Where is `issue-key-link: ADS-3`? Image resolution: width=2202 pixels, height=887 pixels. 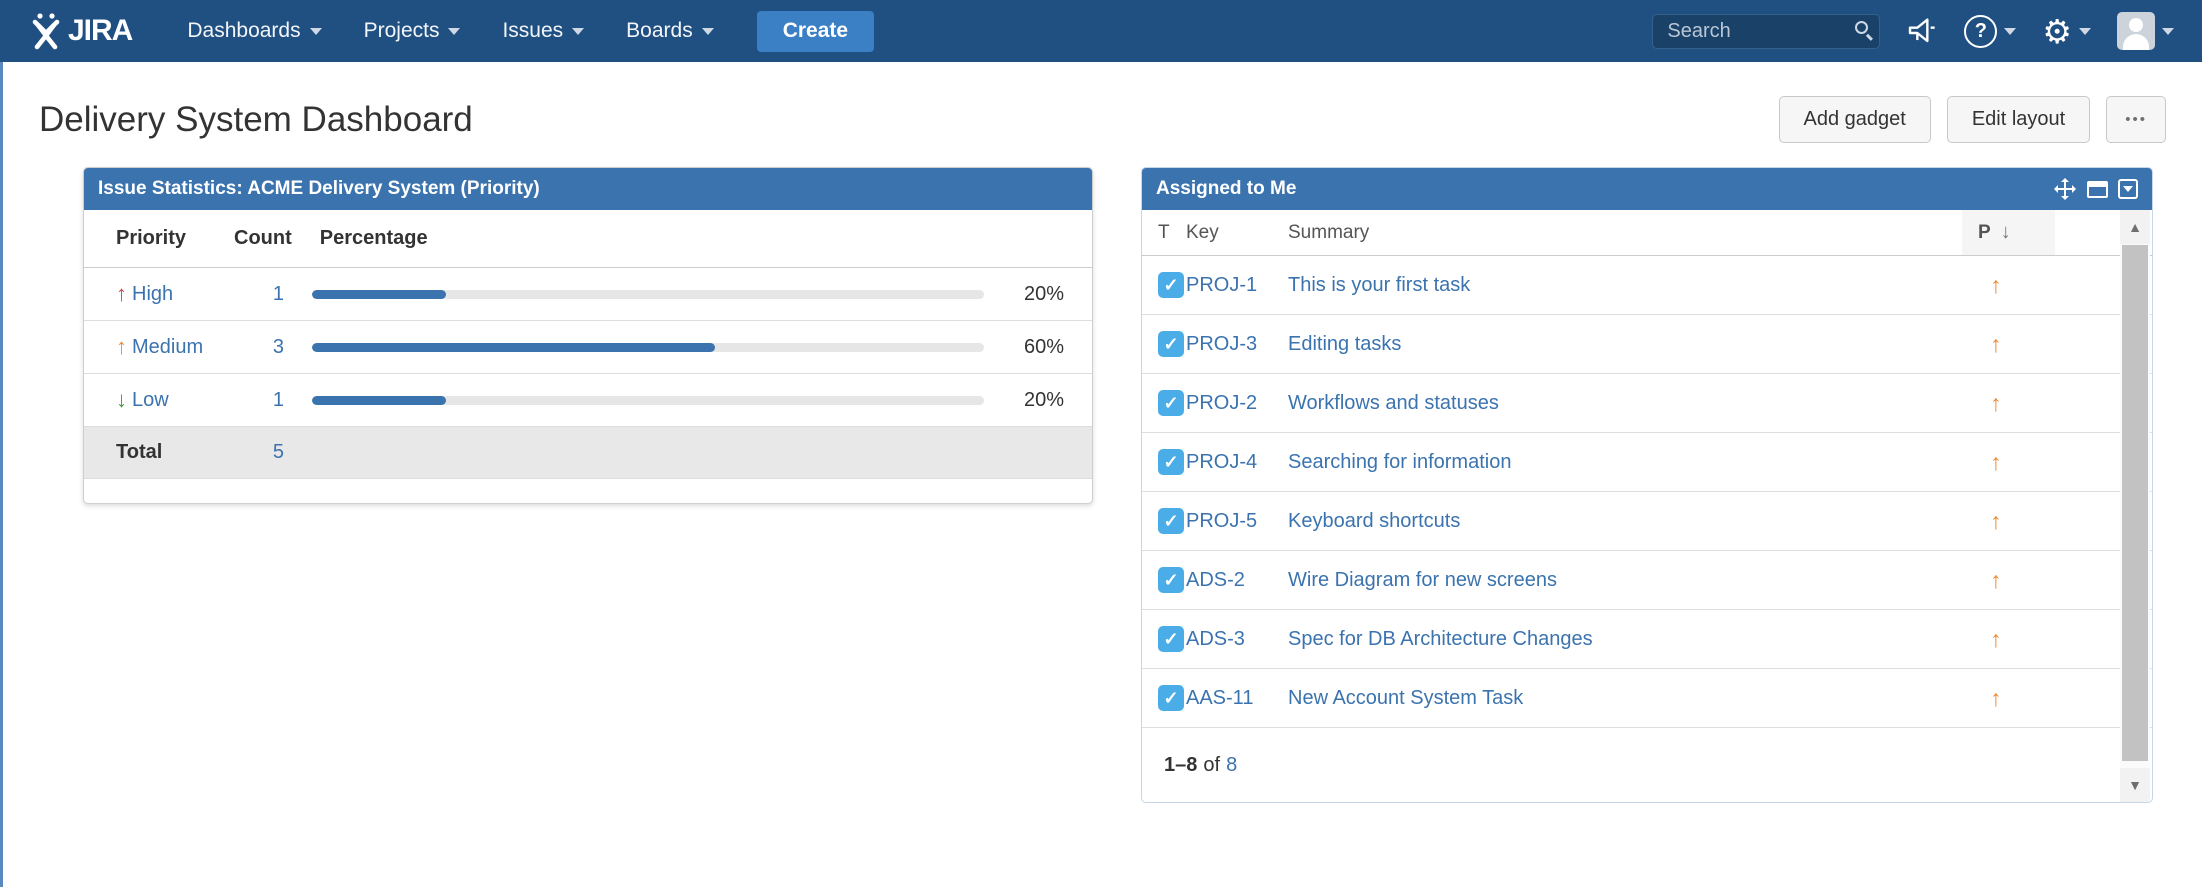
issue-key-link: ADS-3 is located at coordinates (1215, 639).